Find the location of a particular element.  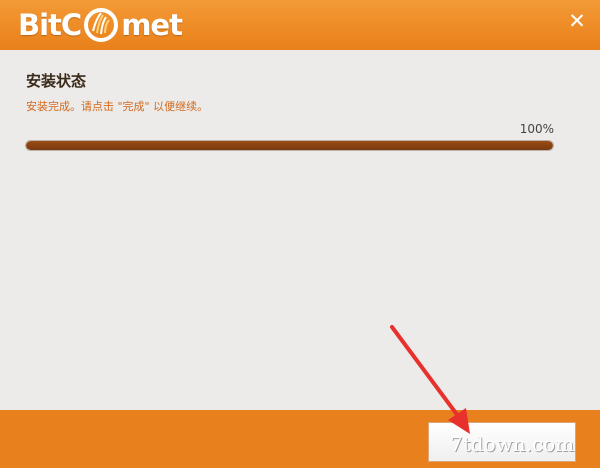

comet-logo-icon is located at coordinates (101, 25).